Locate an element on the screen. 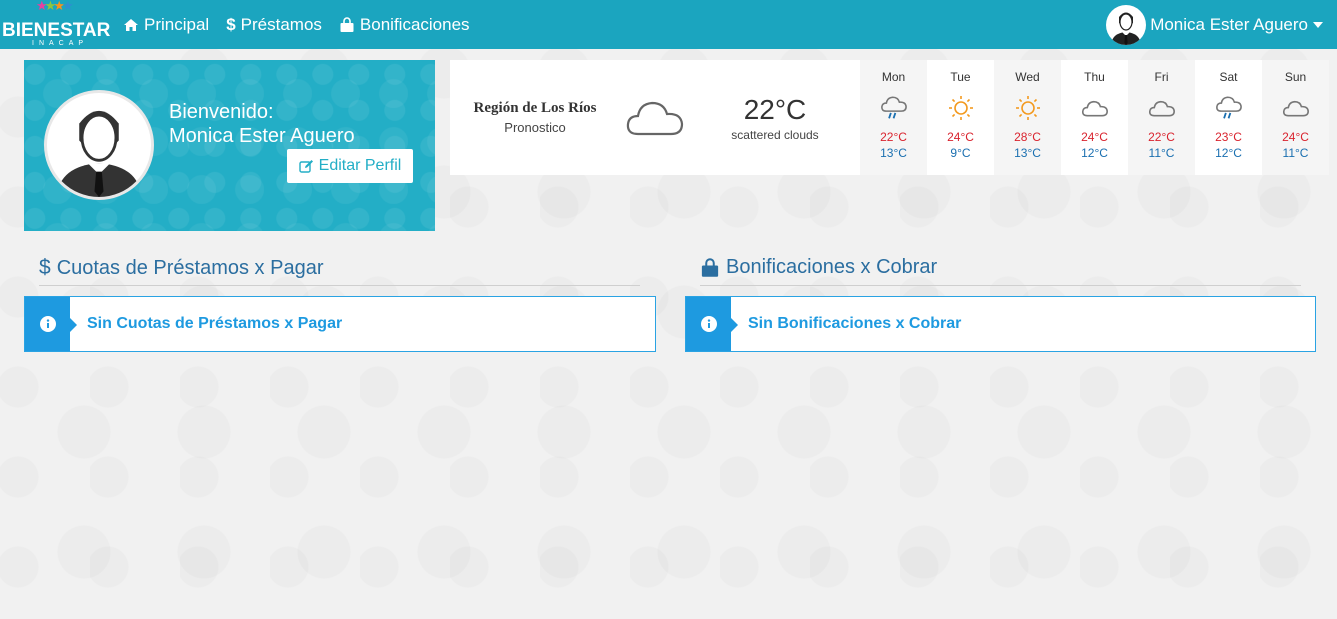 This screenshot has height=619, width=1337. nav-link-label: Préstamos is located at coordinates (281, 24).